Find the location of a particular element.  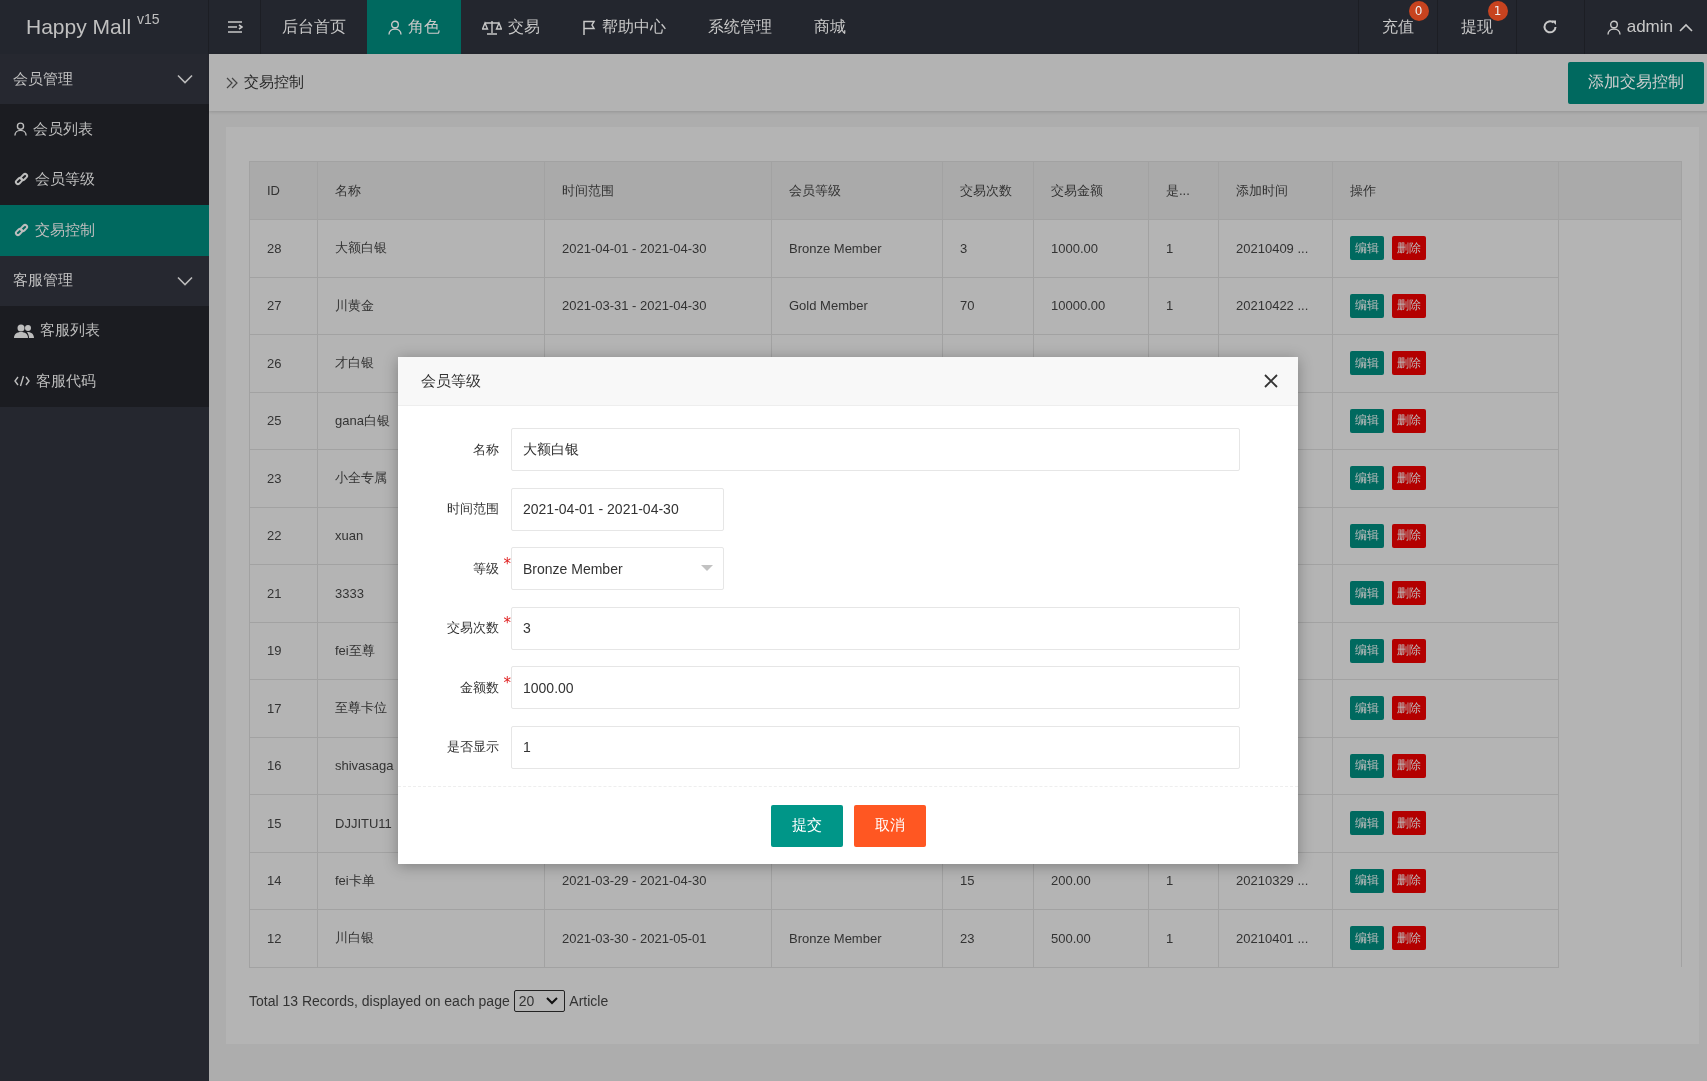

table-cell: 17 is located at coordinates (274, 708).